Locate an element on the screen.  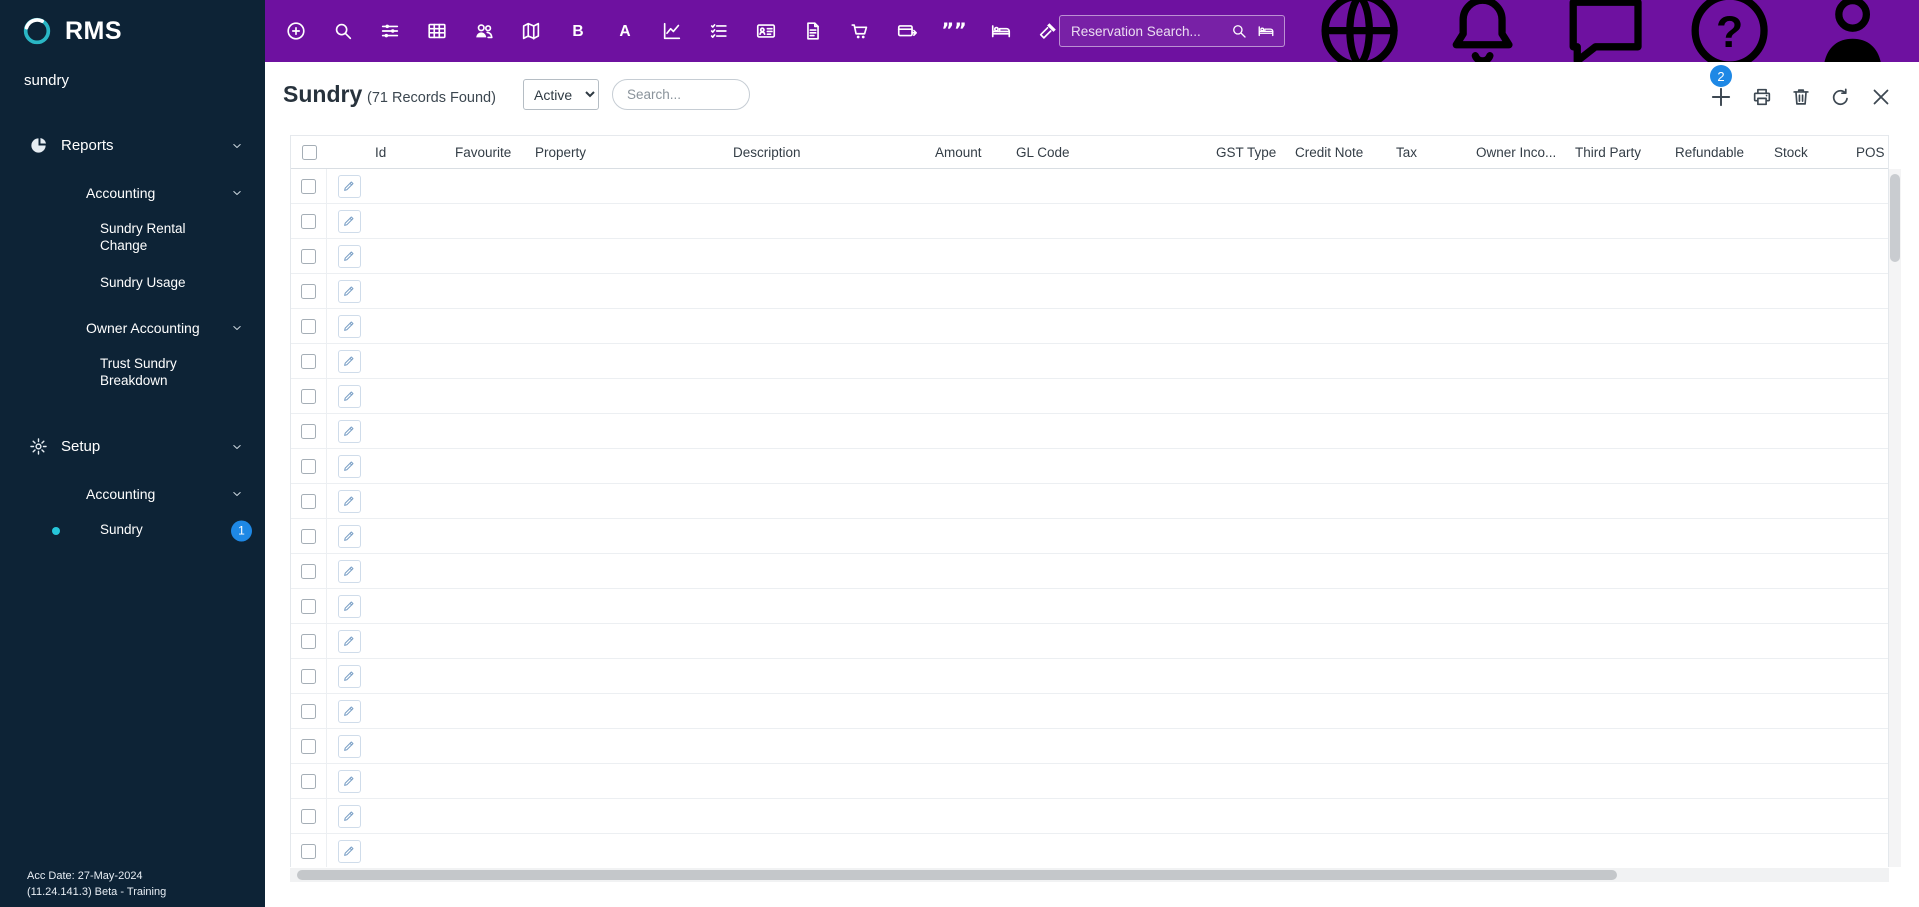
sidebar-item-setup: Setup is located at coordinates (132, 446).